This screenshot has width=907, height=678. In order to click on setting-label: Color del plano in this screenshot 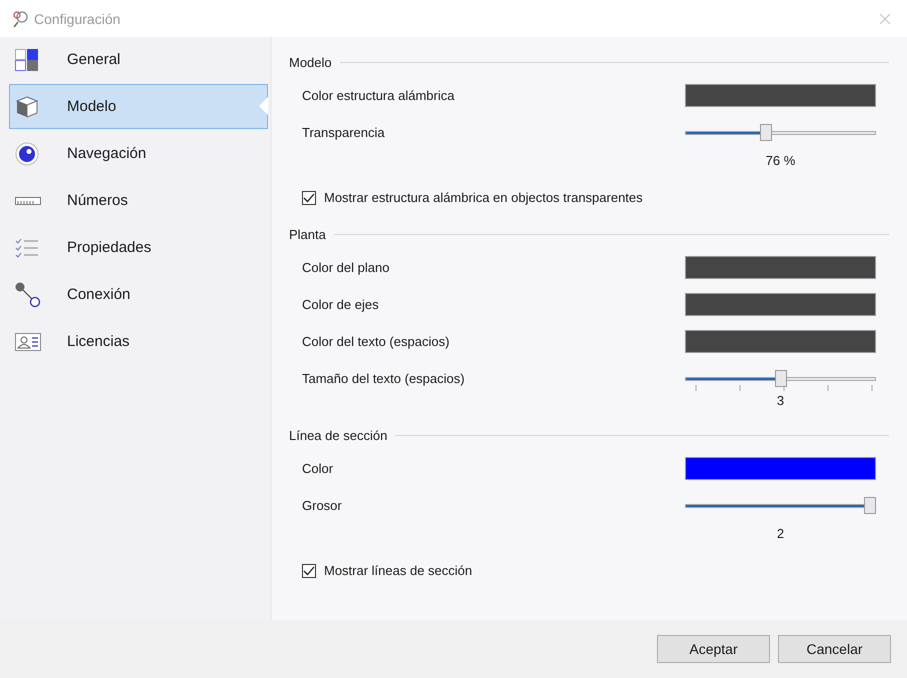, I will do `click(346, 267)`.